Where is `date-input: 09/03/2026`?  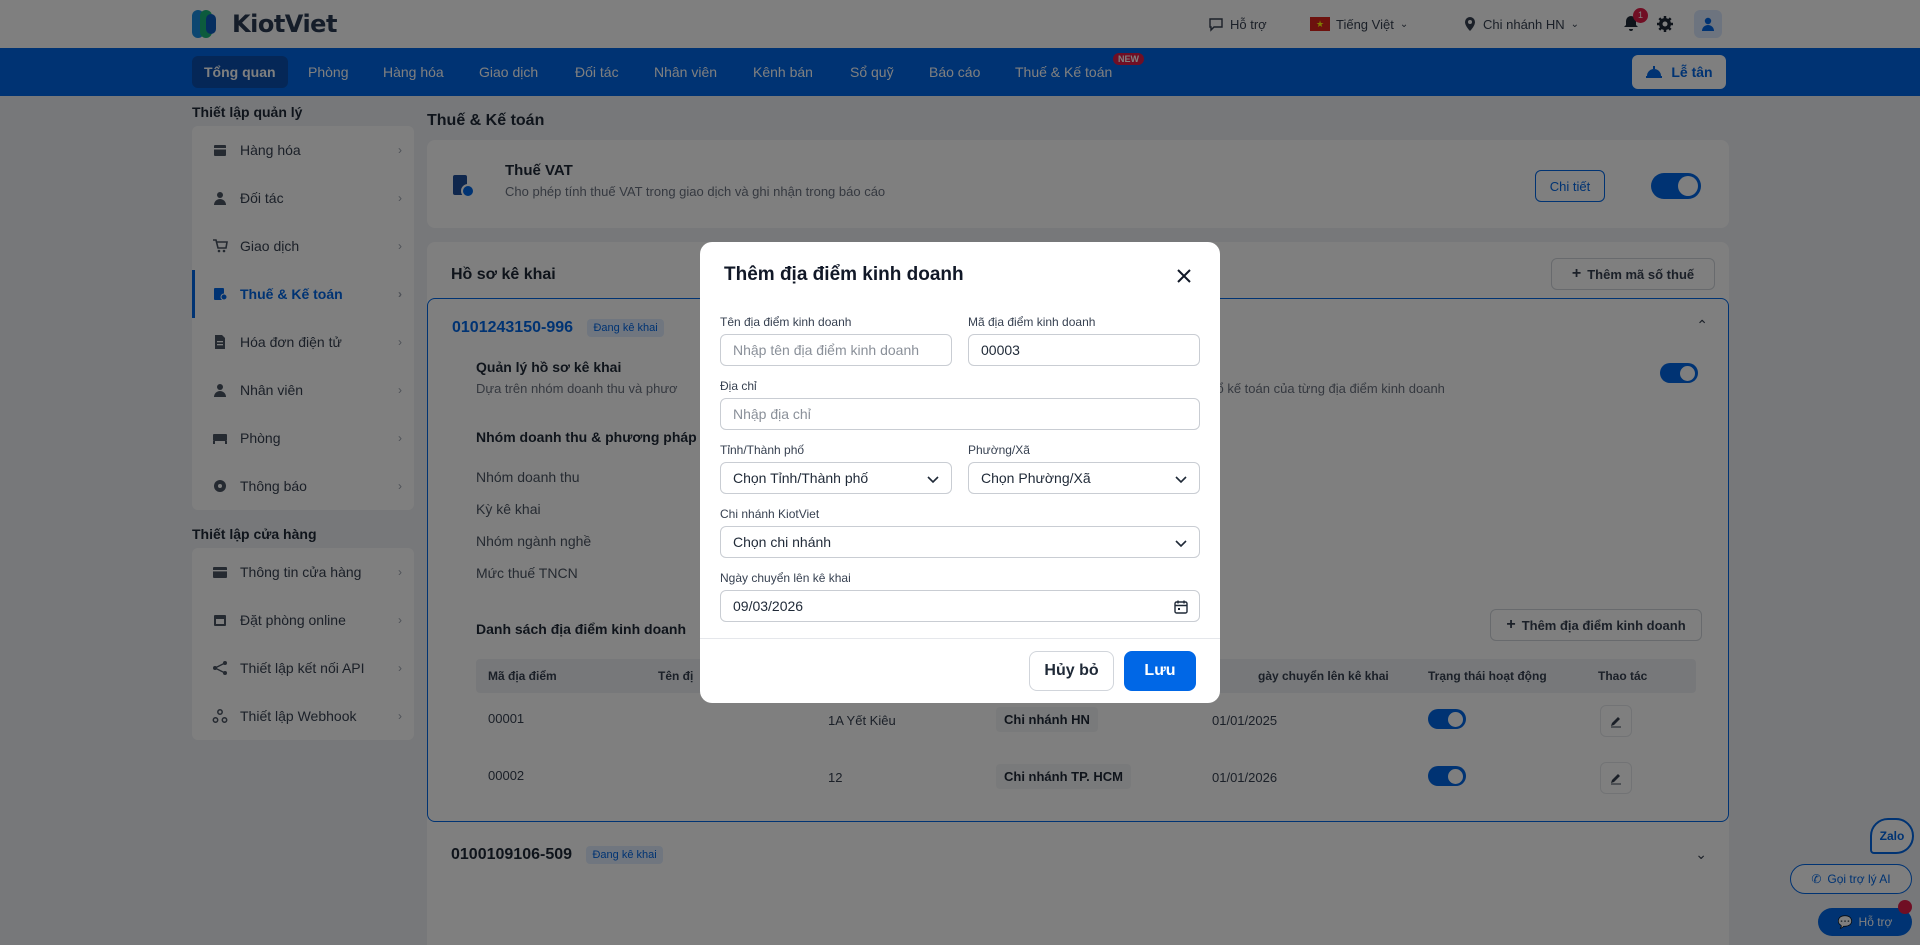 date-input: 09/03/2026 is located at coordinates (960, 606).